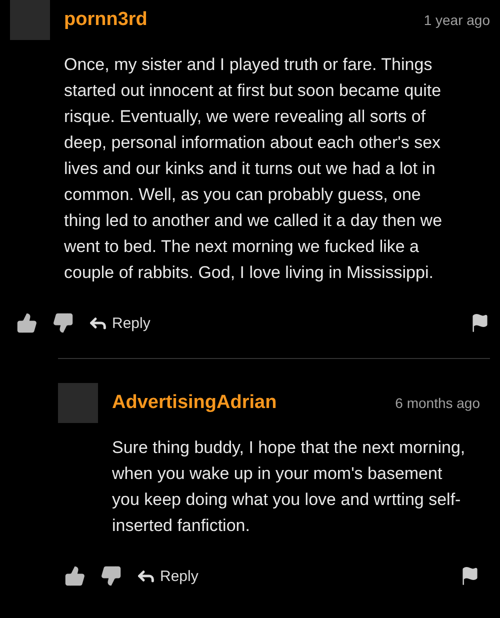 The height and width of the screenshot is (618, 500). Describe the element at coordinates (457, 20) in the screenshot. I see `timestamp: 1 year ago` at that location.